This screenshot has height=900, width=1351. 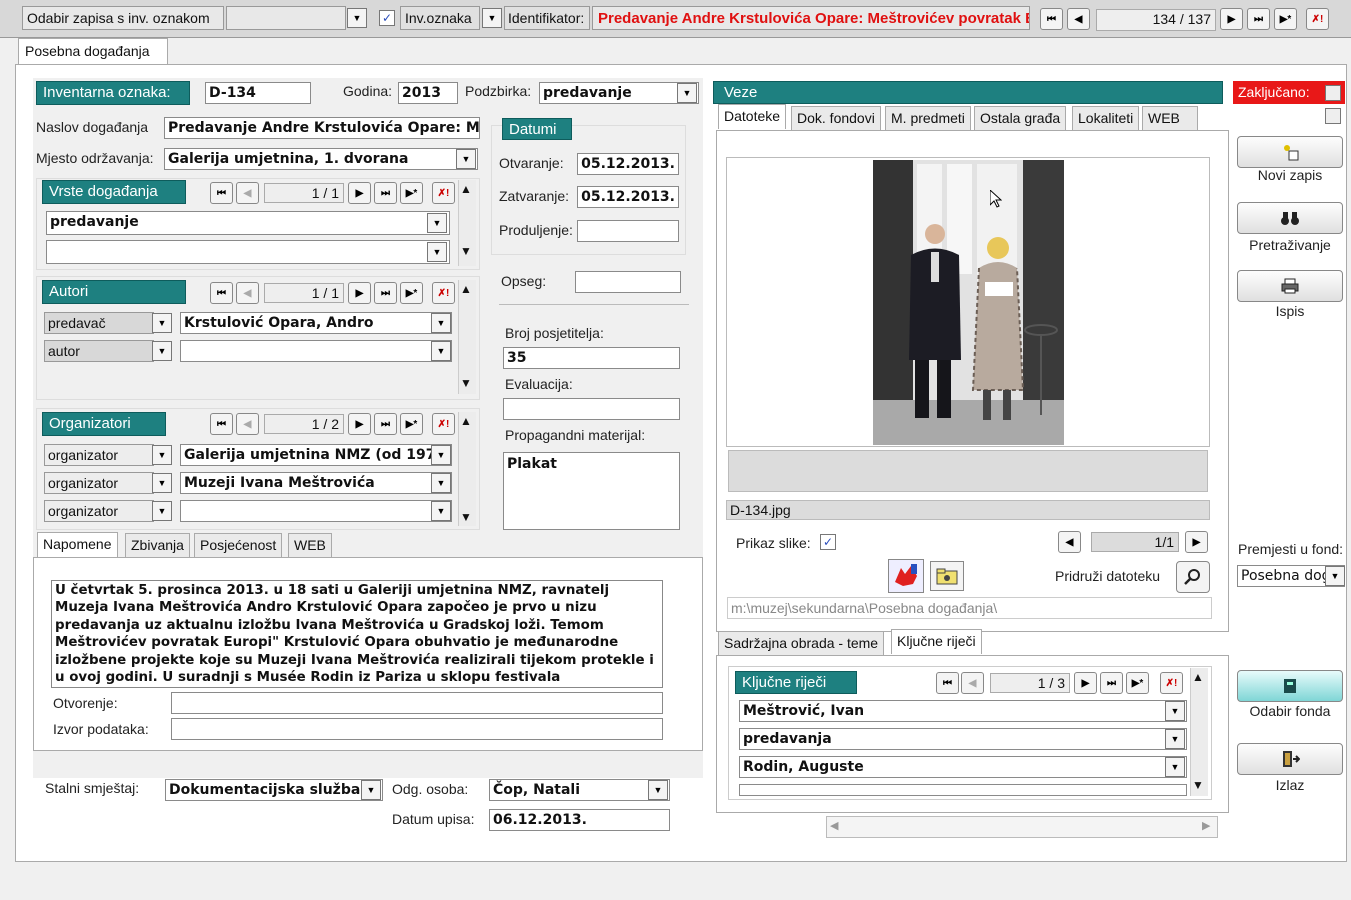 I want to click on paint-icon, so click(x=906, y=576).